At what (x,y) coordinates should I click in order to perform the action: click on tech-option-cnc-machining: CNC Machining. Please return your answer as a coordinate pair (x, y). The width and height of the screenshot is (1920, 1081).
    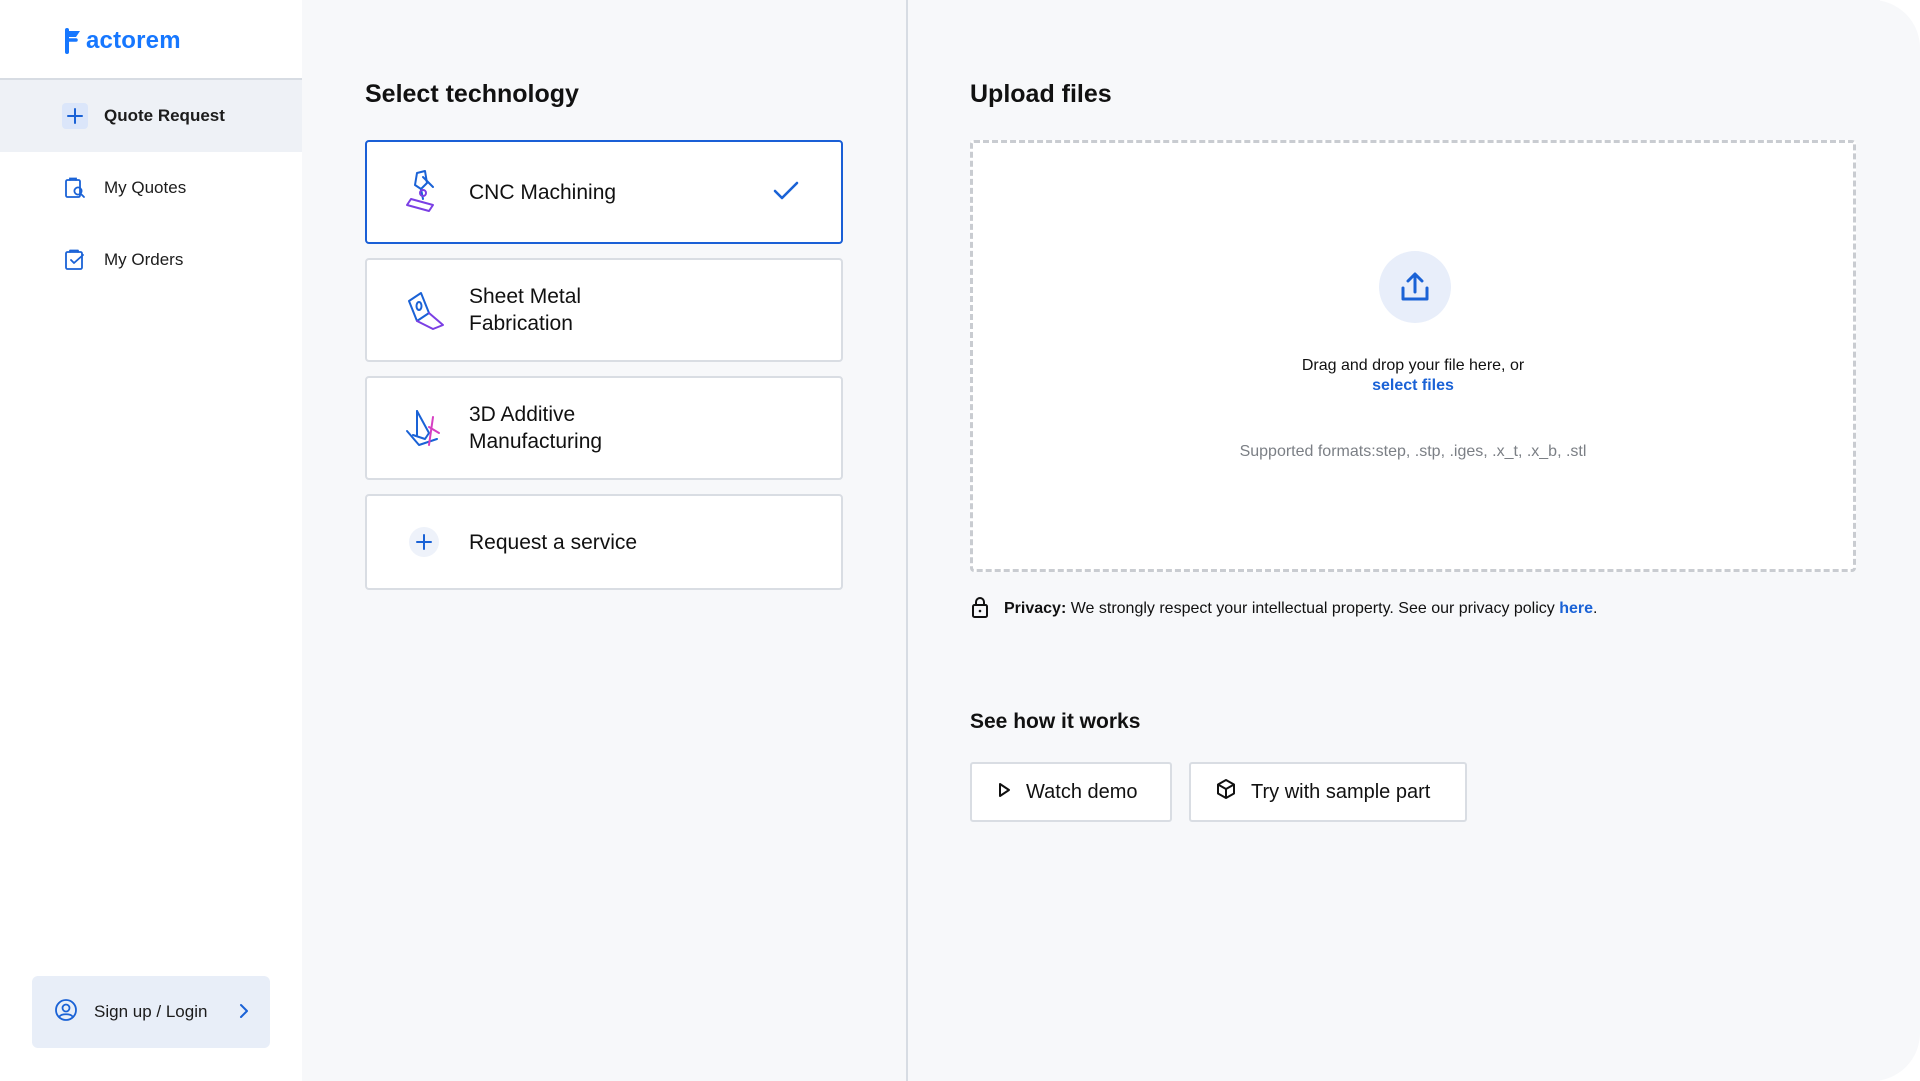
    Looking at the image, I should click on (604, 192).